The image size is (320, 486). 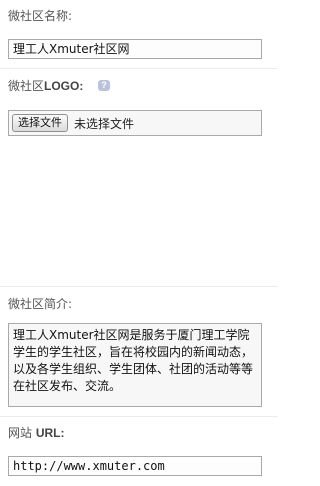 I want to click on community-name-label: 微社区名称:, so click(x=40, y=16).